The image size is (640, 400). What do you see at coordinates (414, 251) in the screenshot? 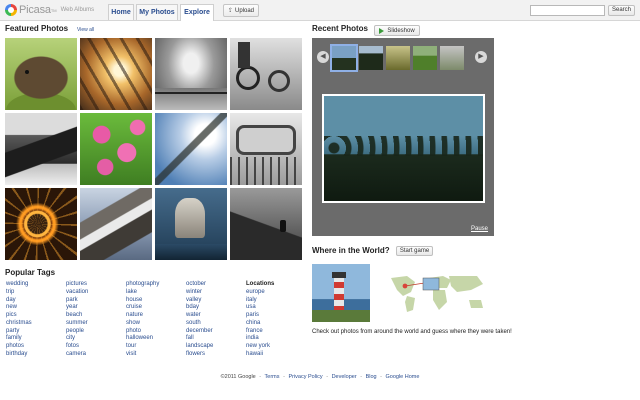
I see `start-game-button: Start game` at bounding box center [414, 251].